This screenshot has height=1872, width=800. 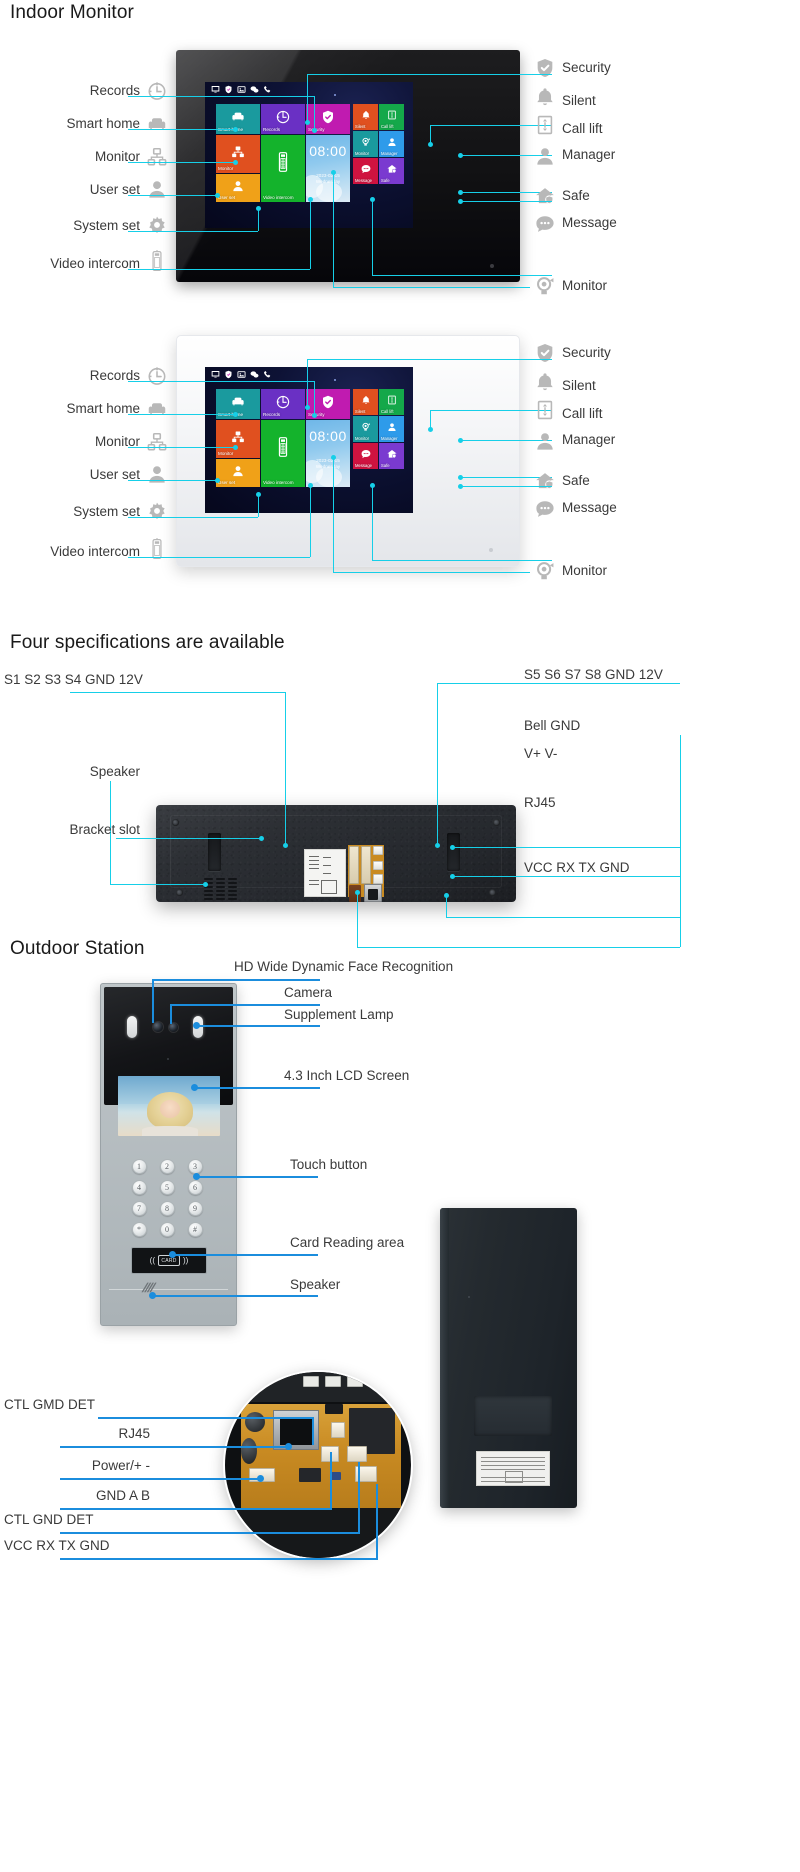 I want to click on tile-clock-weather: 08:00 2023-02-15 Wednesday, so click(x=328, y=168).